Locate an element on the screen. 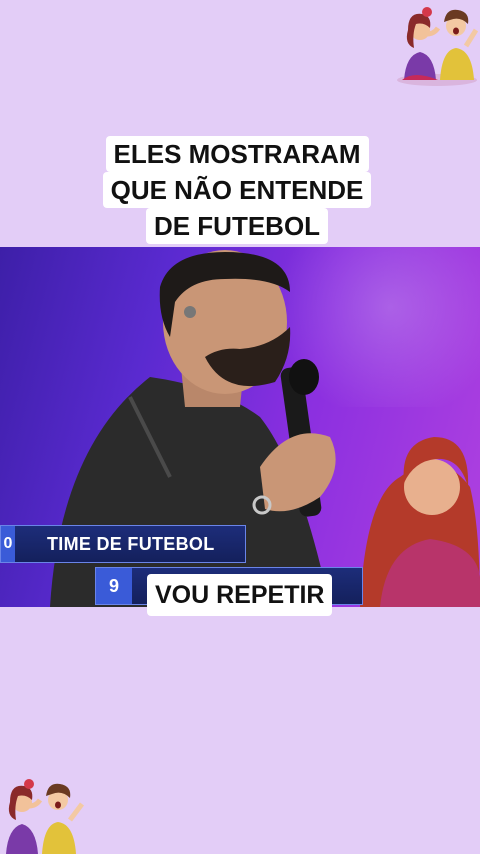 The width and height of the screenshot is (480, 854). scoreboard-row-1-number: 0 is located at coordinates (8, 544).